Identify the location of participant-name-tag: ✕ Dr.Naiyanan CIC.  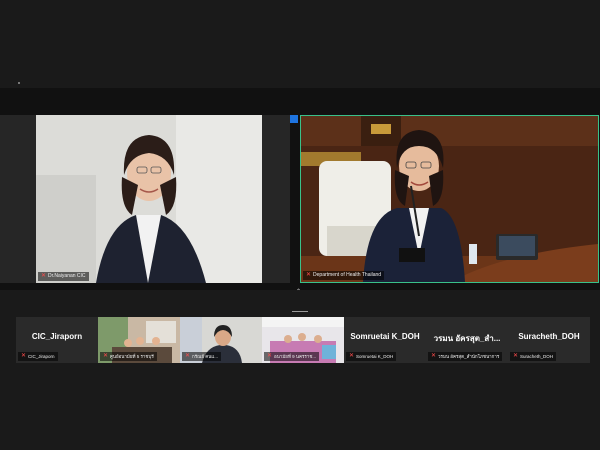
(63, 276).